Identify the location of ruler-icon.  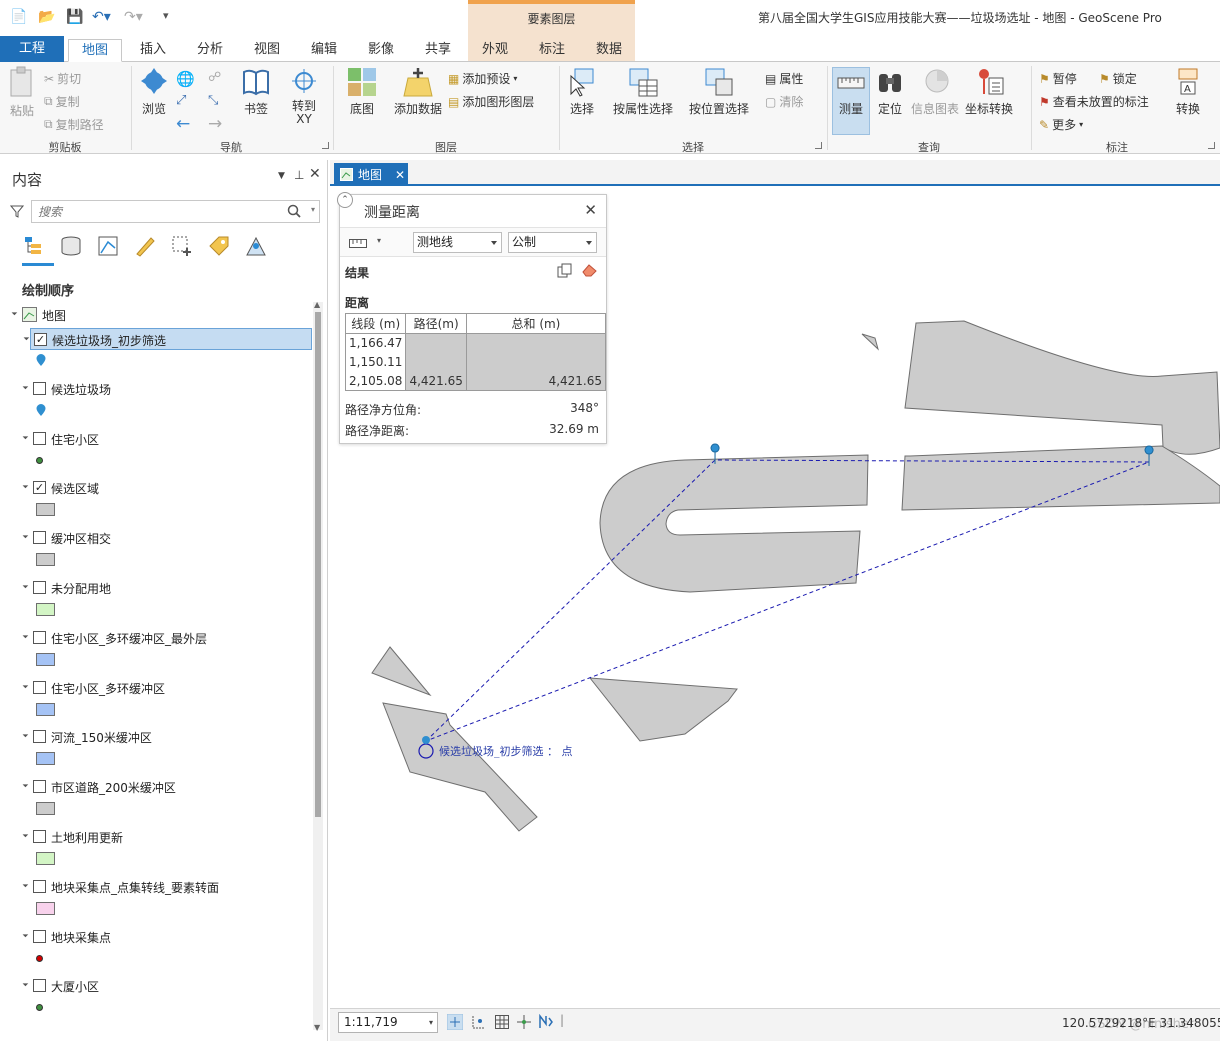
(358, 243).